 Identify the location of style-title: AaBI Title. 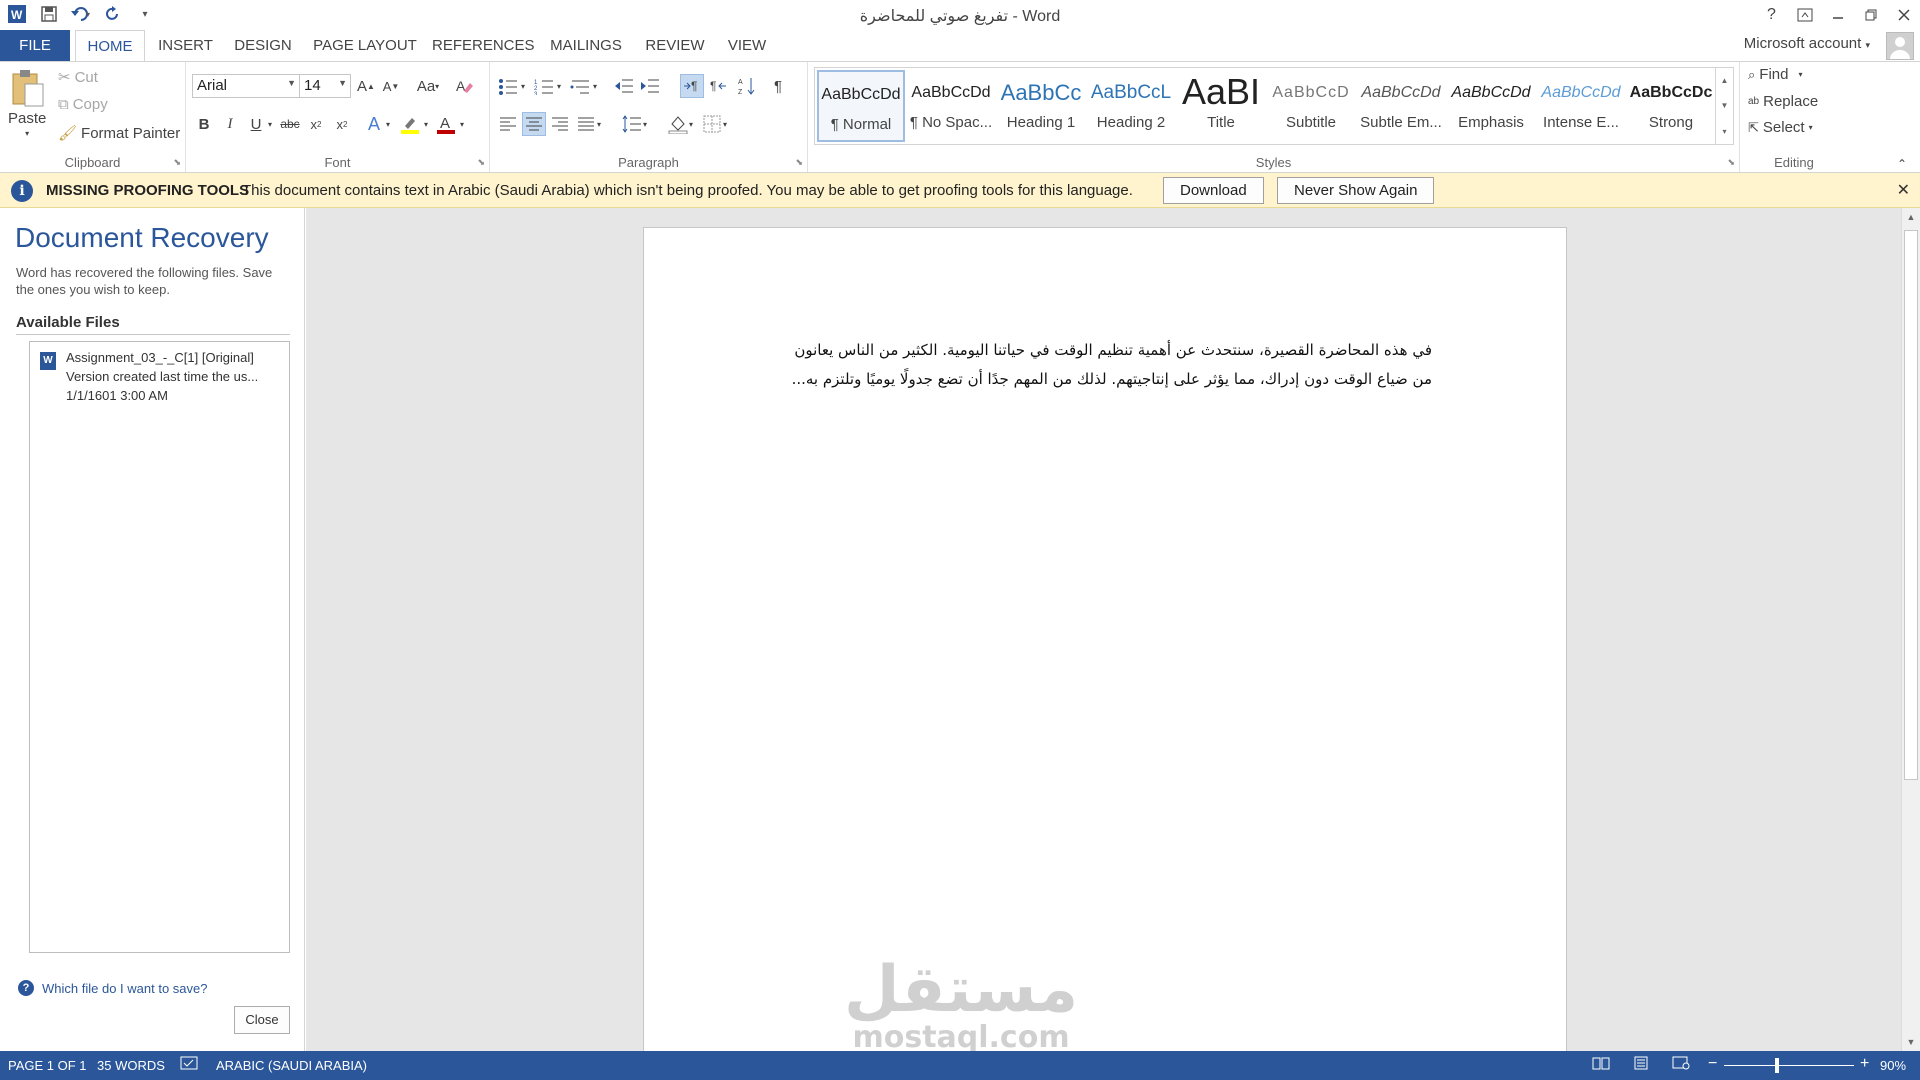
(1221, 106).